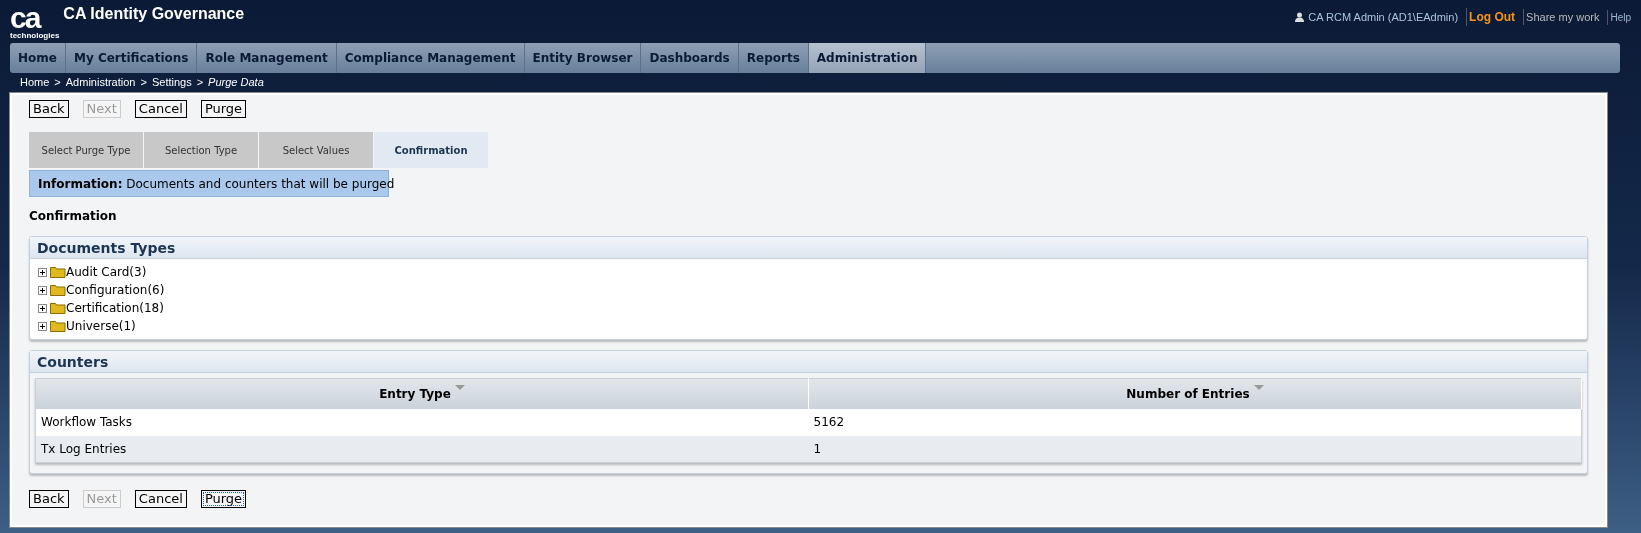 The image size is (1641, 533). I want to click on wizard-step: Select Purge Type, so click(86, 150).